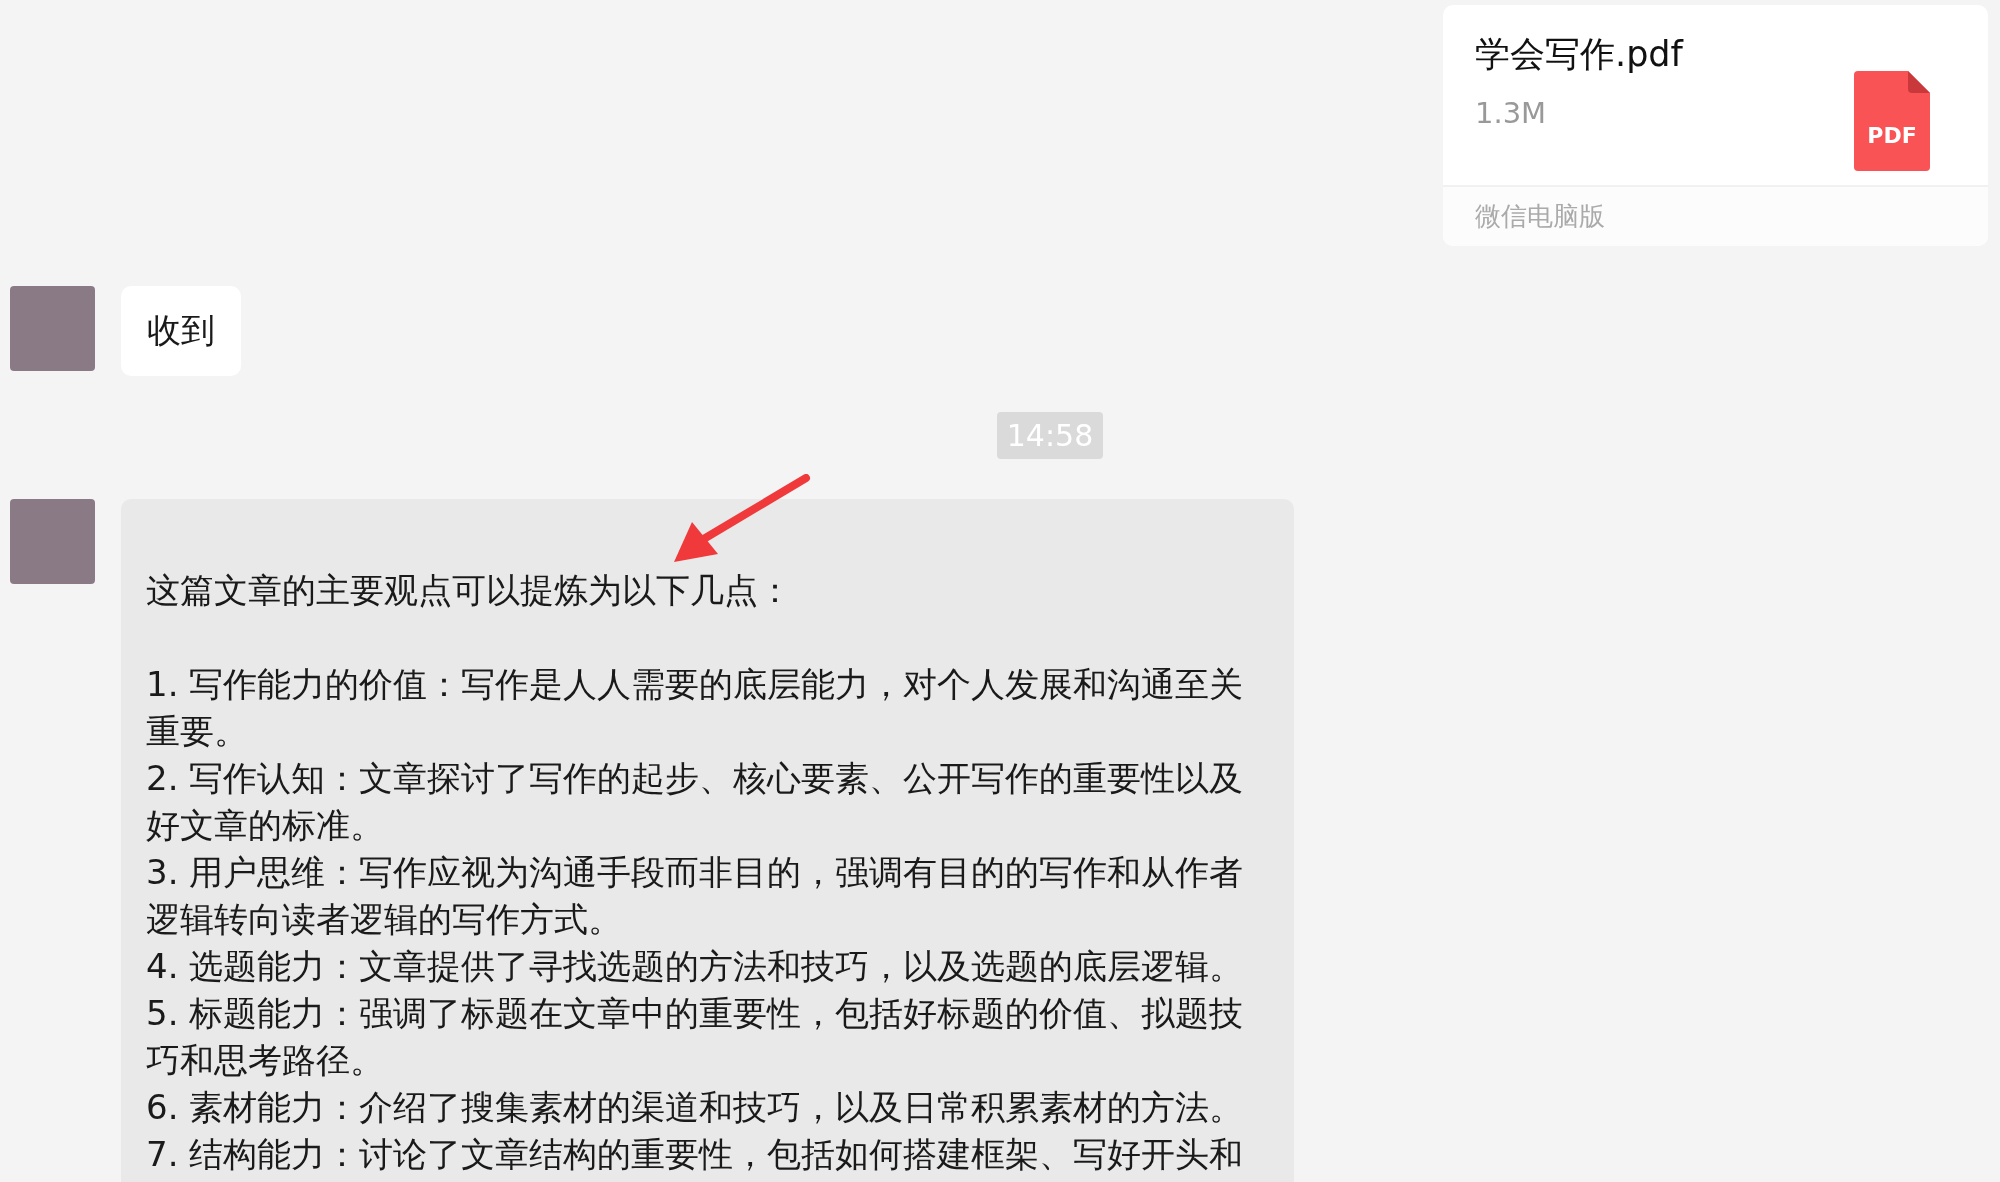 The image size is (2000, 1182). What do you see at coordinates (181, 330) in the screenshot?
I see `message-text: 收到` at bounding box center [181, 330].